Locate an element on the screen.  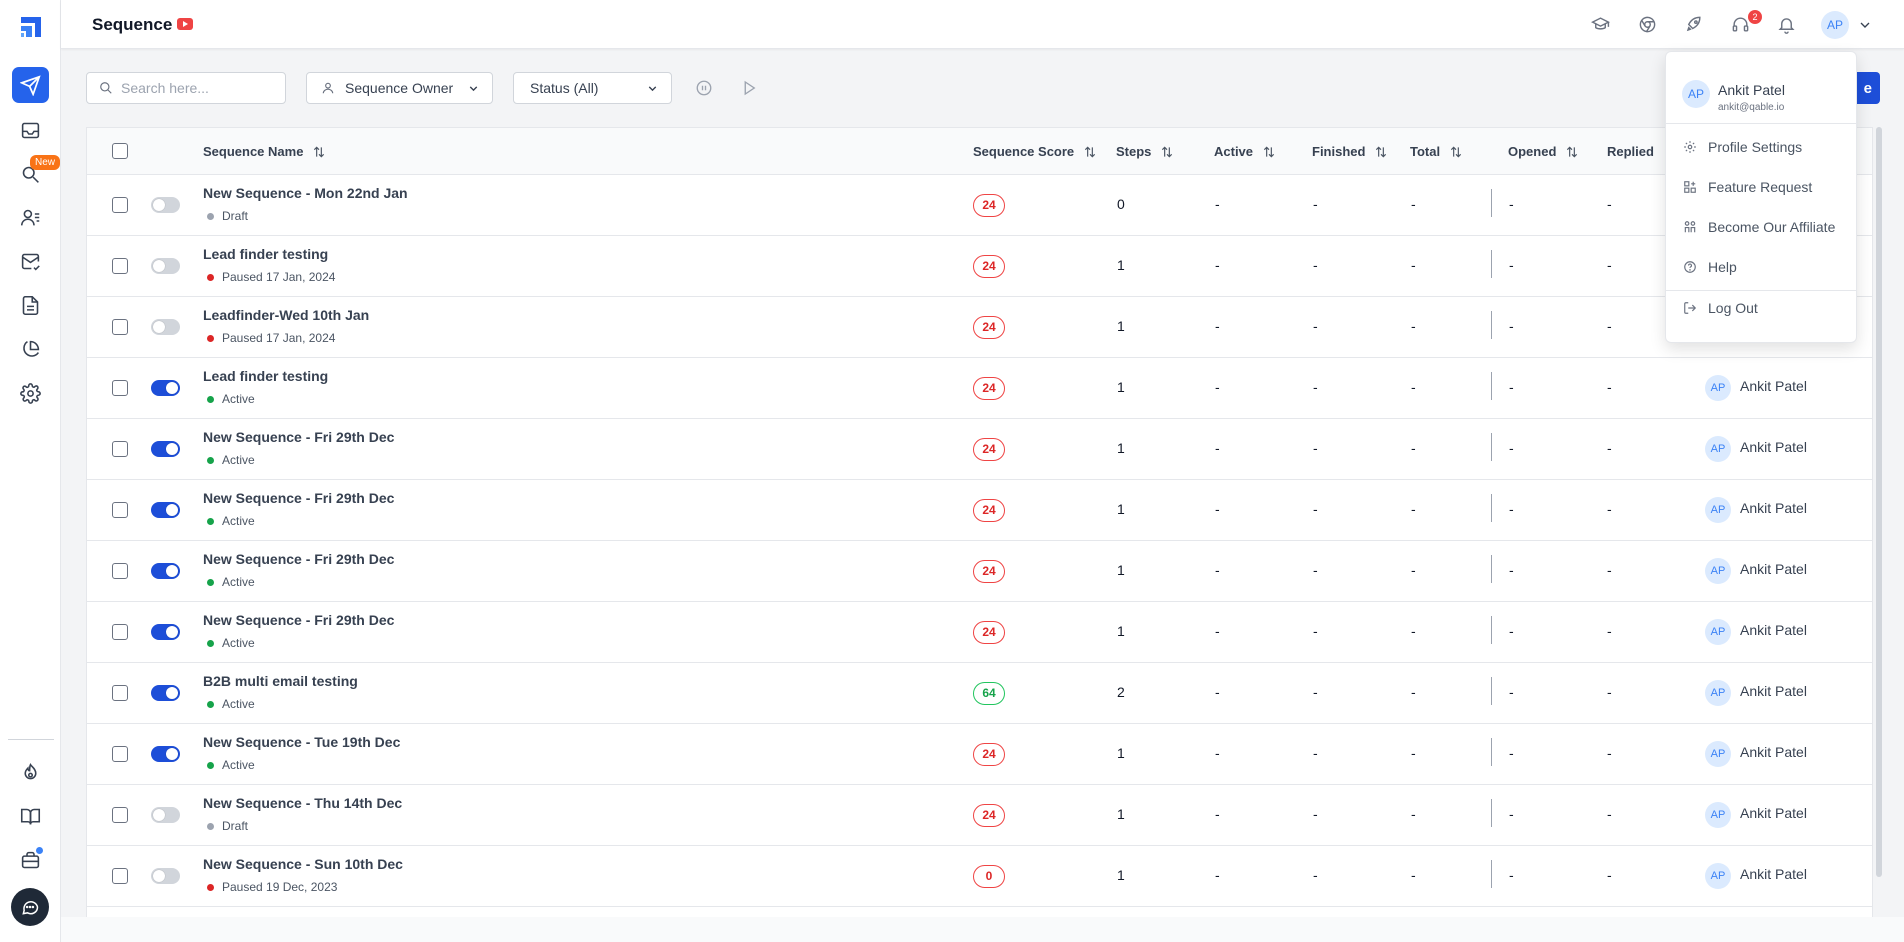
sequence-owner-filter: Sequence Owner is located at coordinates (399, 88).